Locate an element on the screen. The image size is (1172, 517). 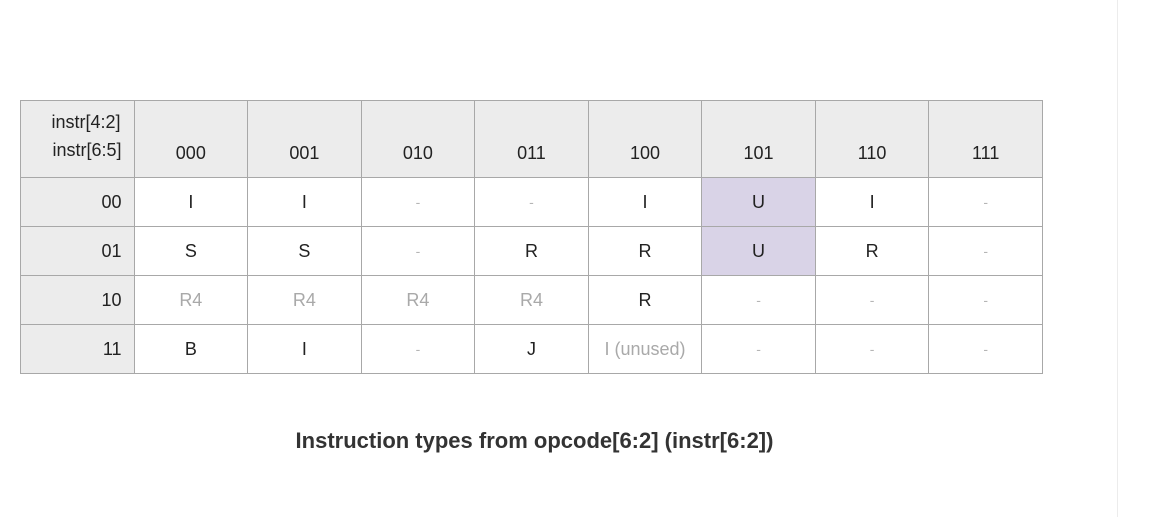
row-header: 10 is located at coordinates (77, 300).